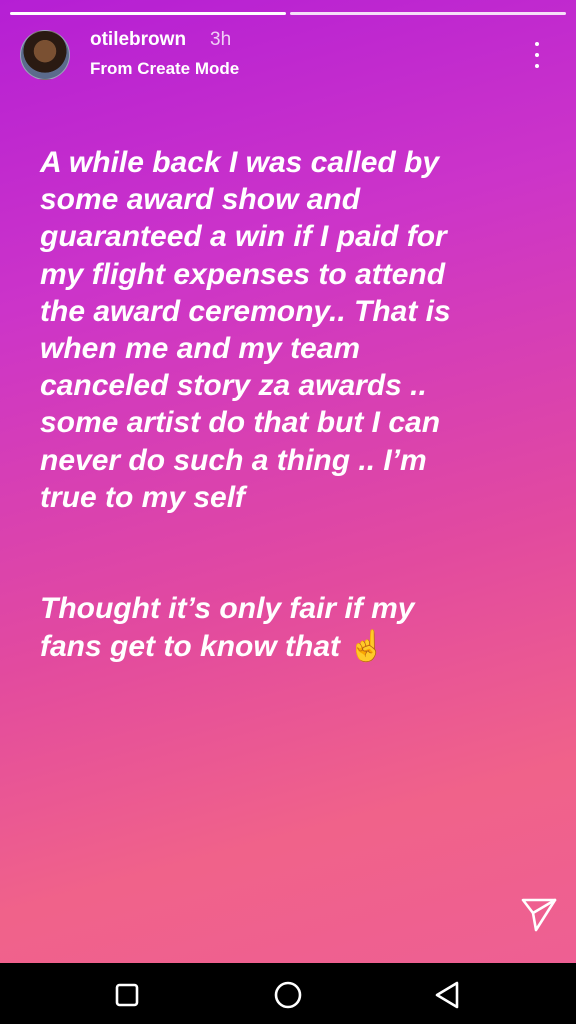 This screenshot has height=1024, width=576. I want to click on avatar, so click(45, 55).